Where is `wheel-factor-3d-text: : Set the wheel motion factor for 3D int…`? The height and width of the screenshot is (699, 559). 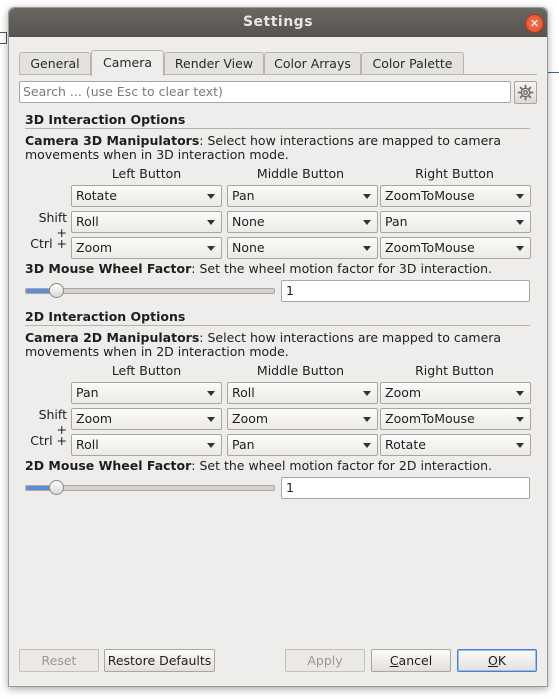
wheel-factor-3d-text: : Set the wheel motion factor for 3D int… is located at coordinates (342, 268).